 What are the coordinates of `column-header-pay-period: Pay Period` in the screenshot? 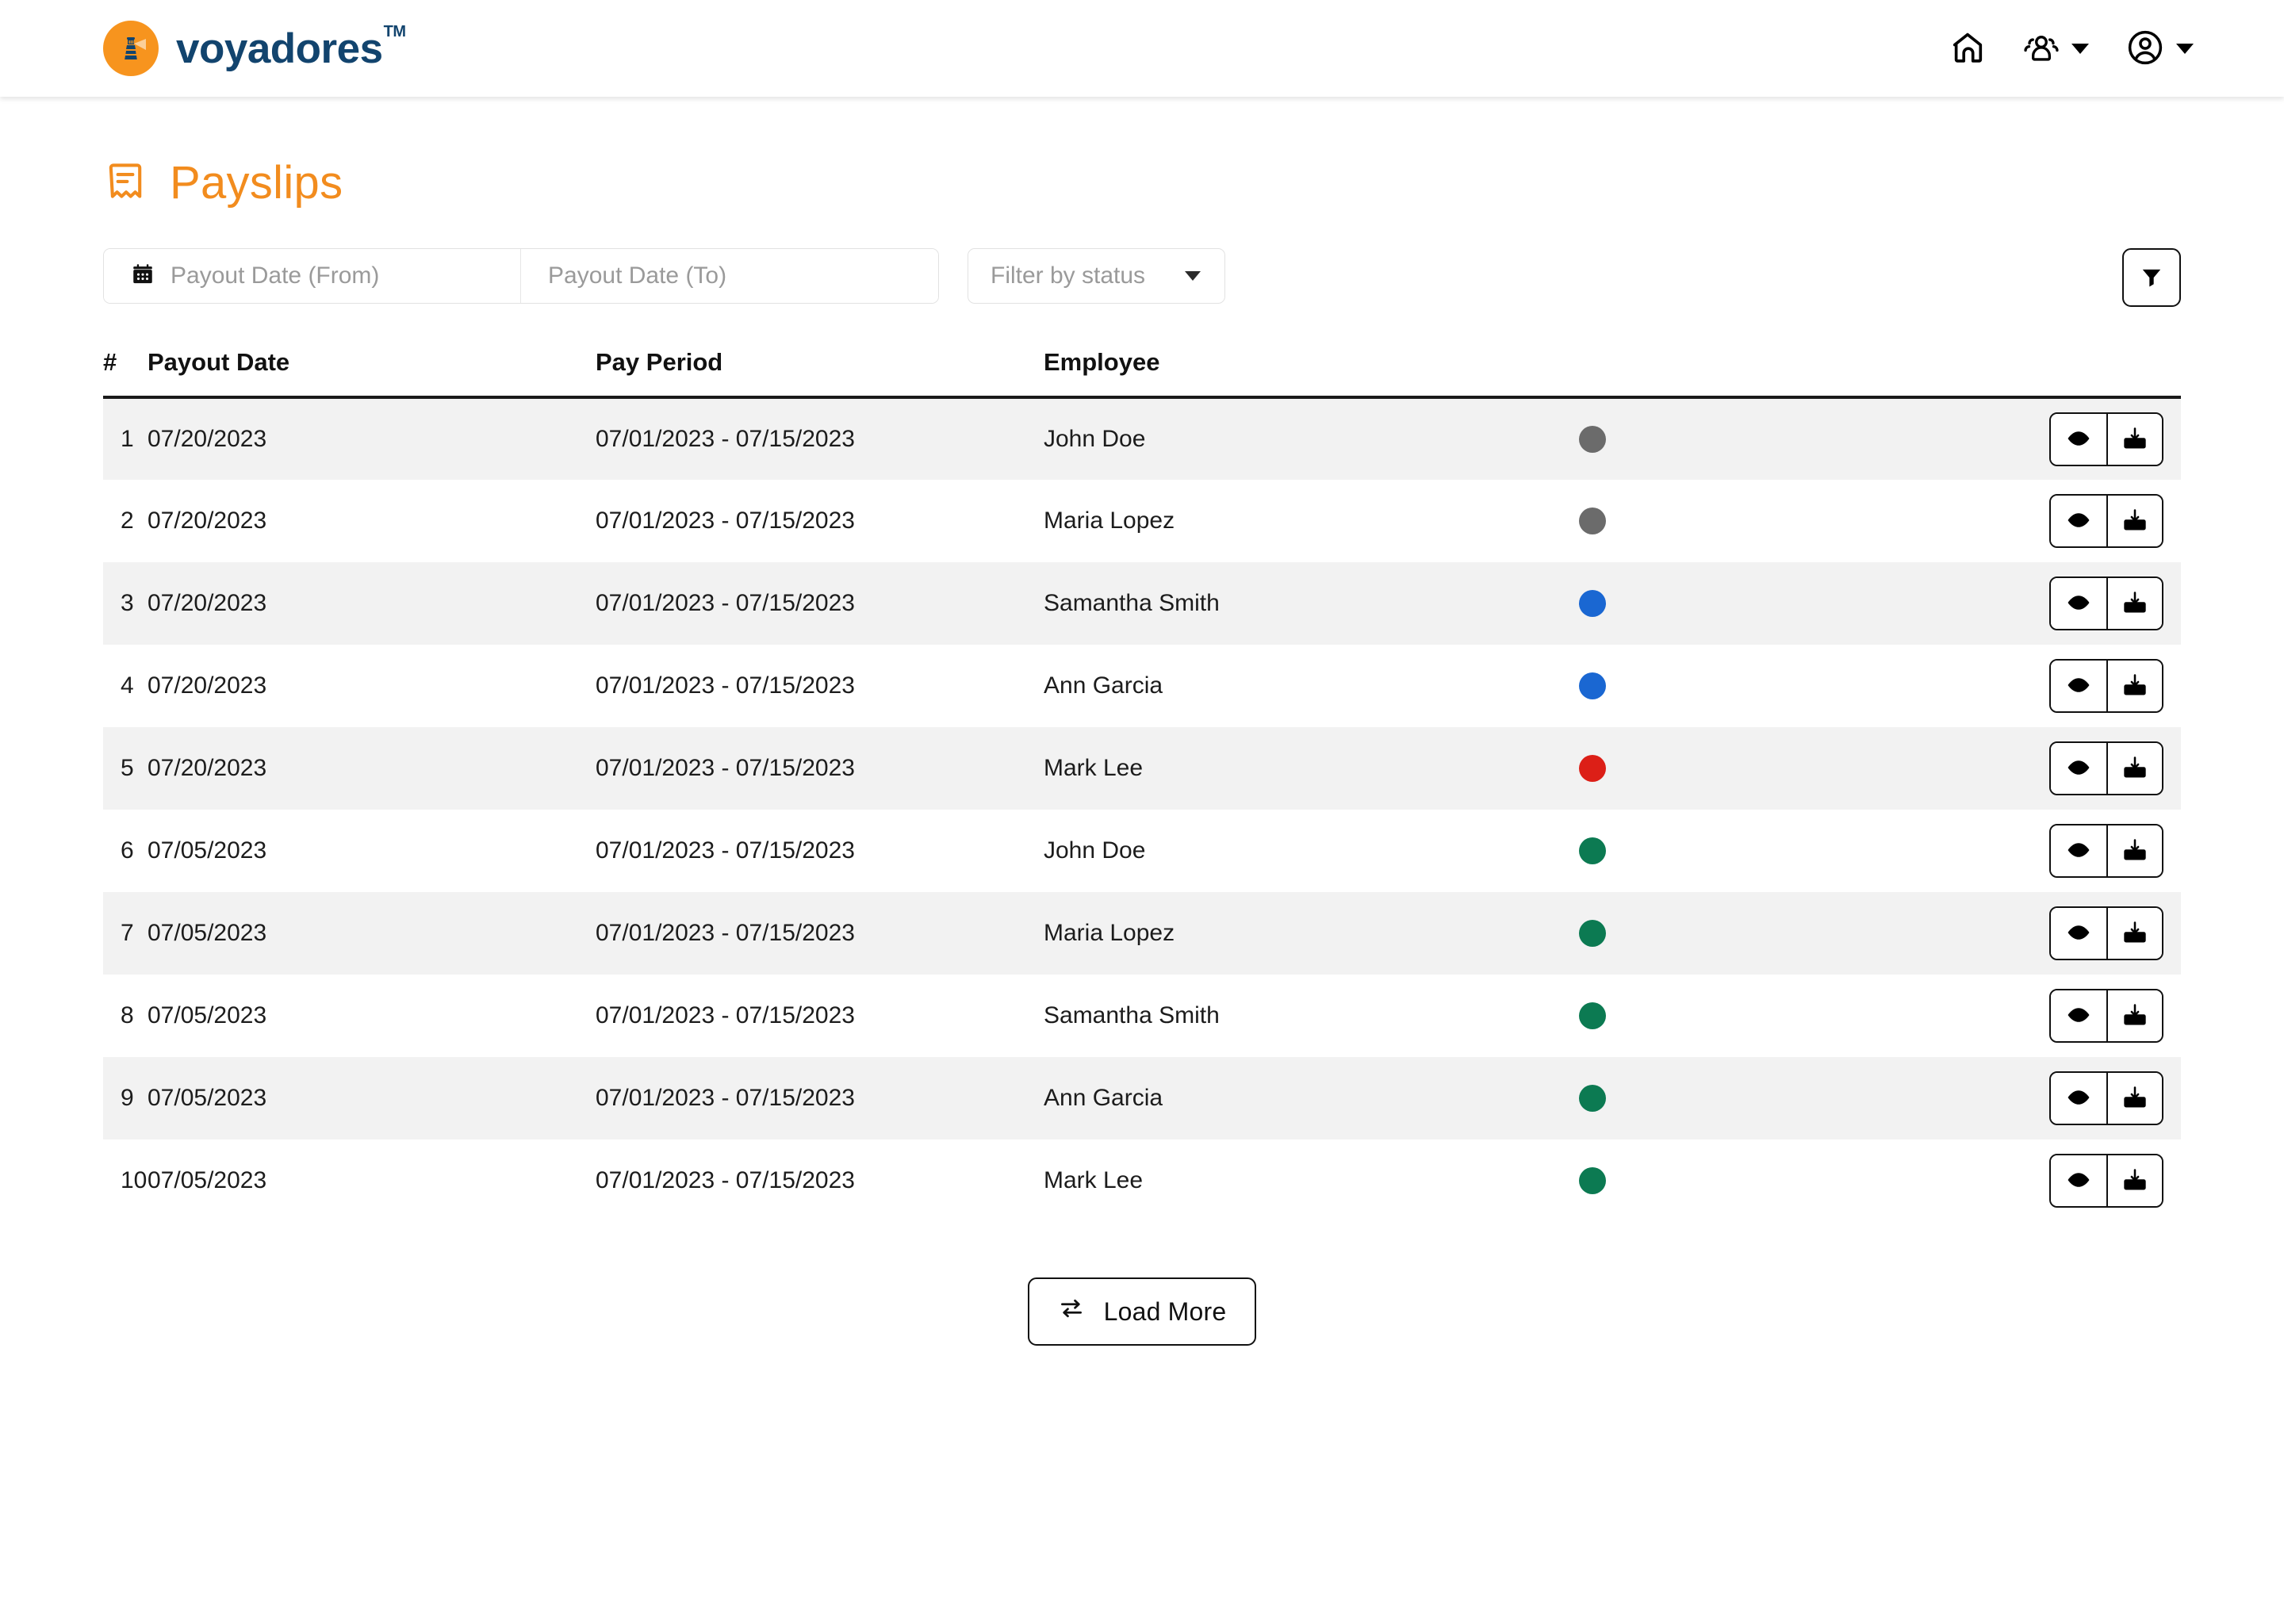 It's located at (659, 362).